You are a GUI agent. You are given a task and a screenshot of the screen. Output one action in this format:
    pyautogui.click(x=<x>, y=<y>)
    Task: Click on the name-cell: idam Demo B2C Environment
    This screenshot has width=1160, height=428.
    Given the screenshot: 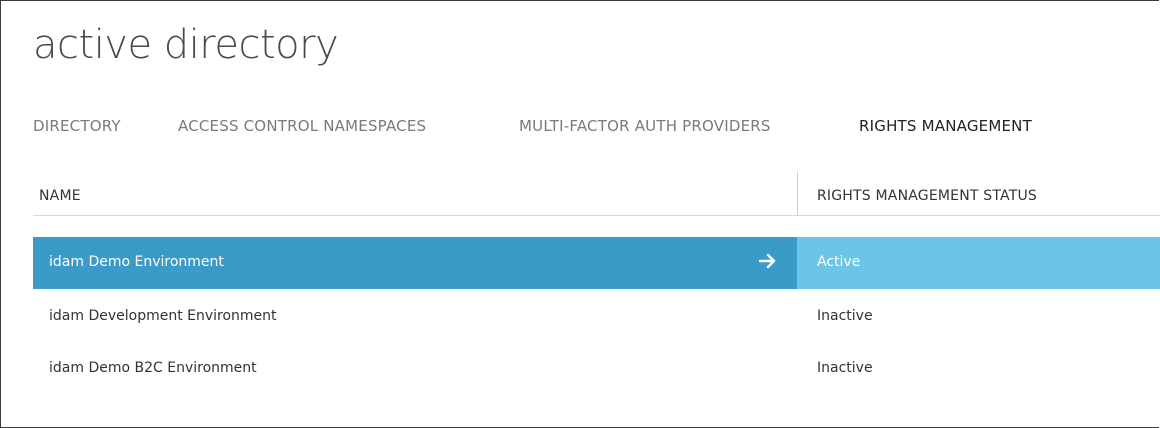 What is the action you would take?
    pyautogui.click(x=415, y=369)
    